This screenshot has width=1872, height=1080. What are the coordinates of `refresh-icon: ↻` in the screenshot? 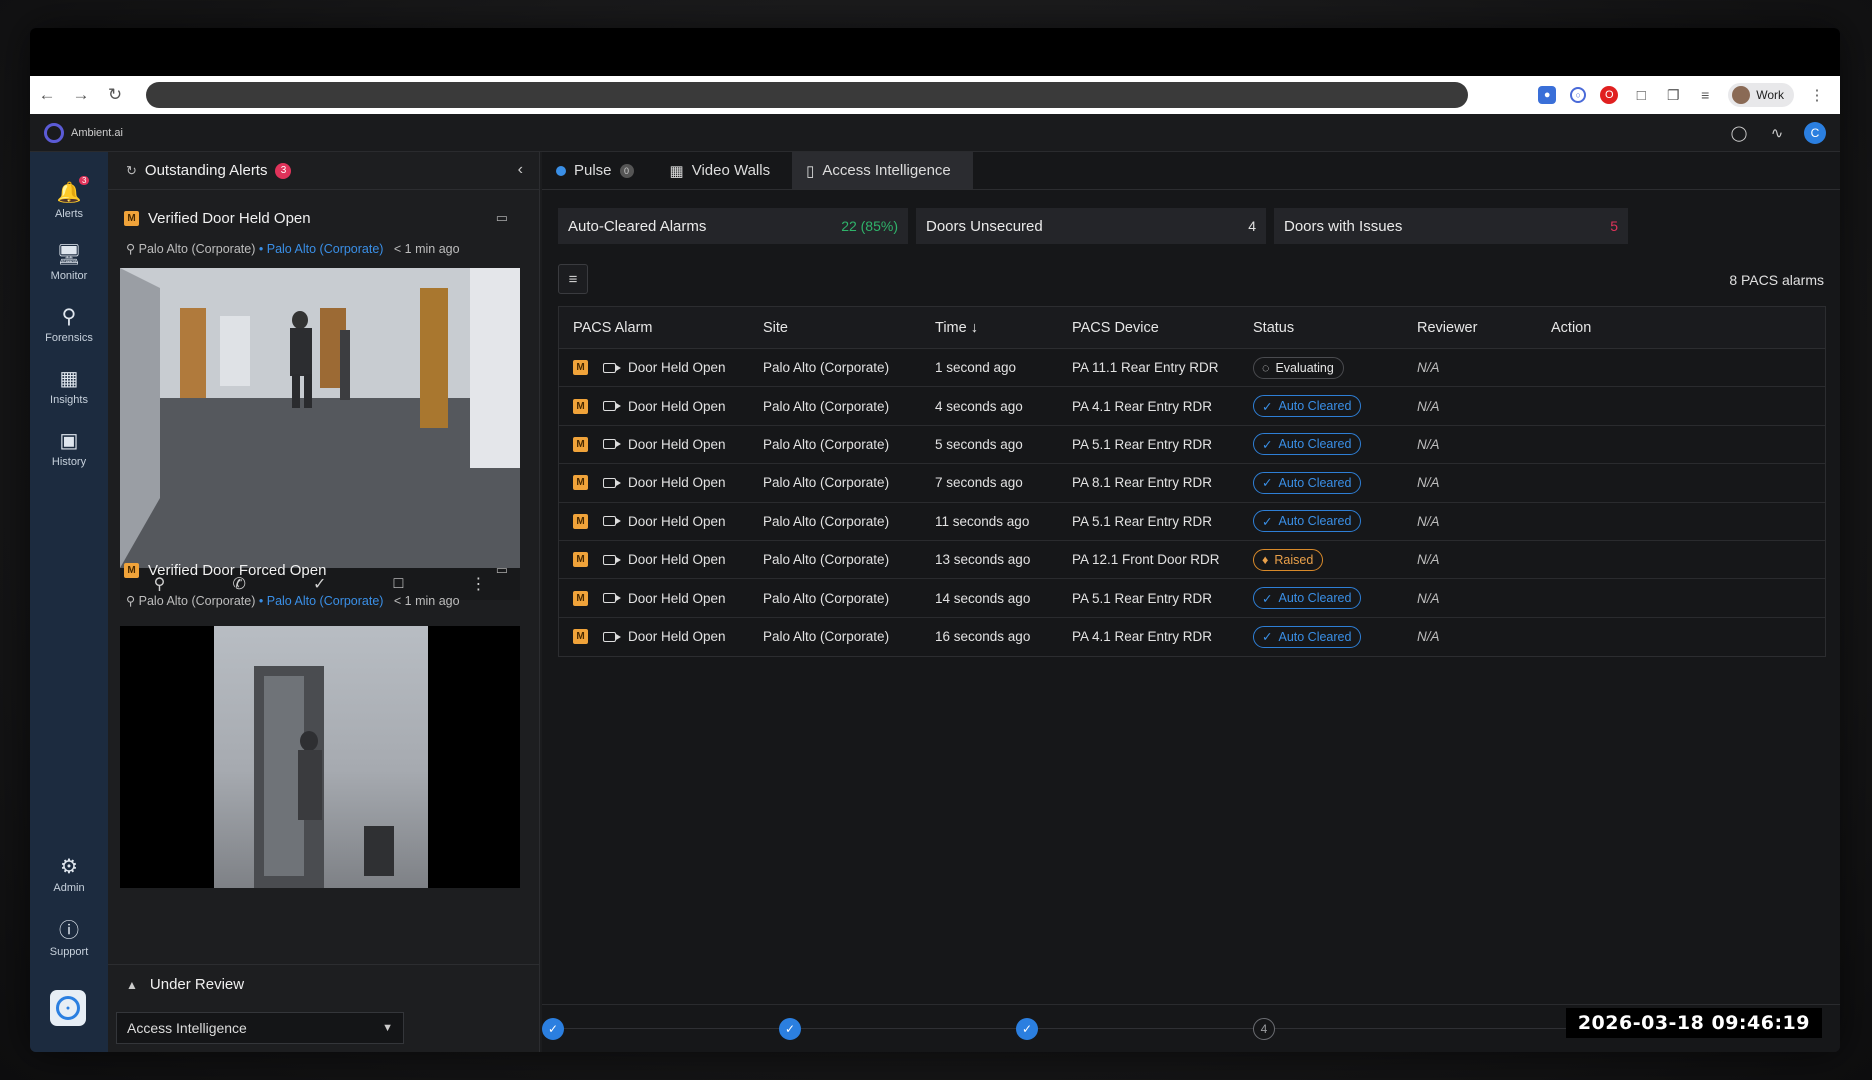 It's located at (131, 171).